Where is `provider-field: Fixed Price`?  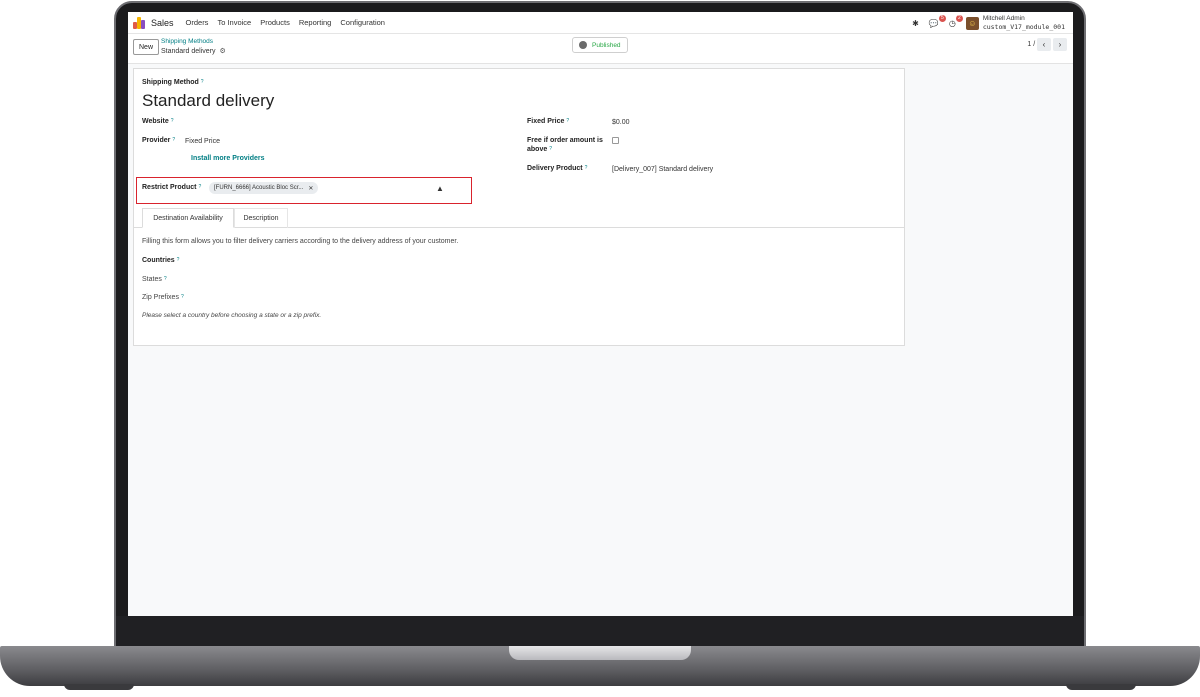
provider-field: Fixed Price is located at coordinates (202, 141).